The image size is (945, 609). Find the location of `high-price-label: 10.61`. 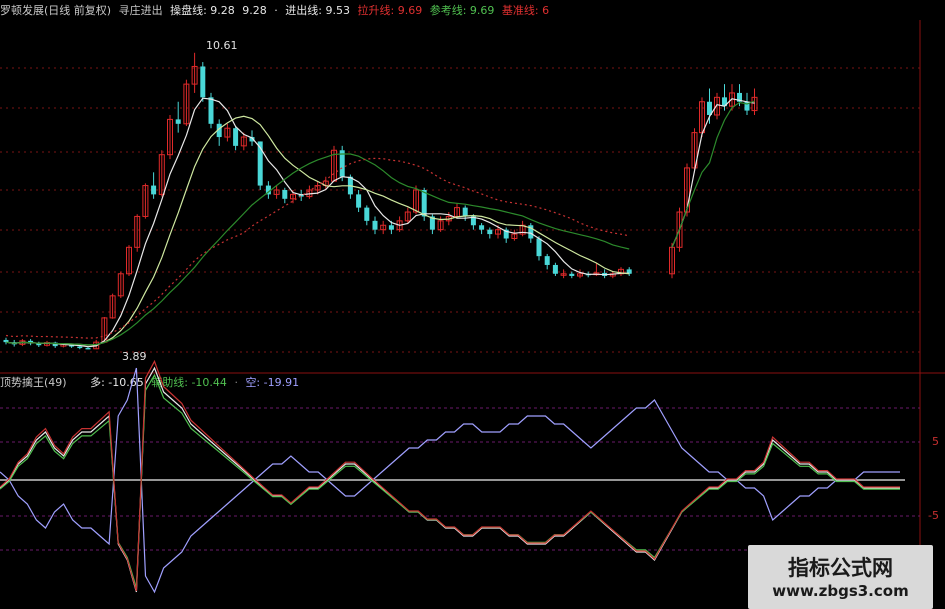

high-price-label: 10.61 is located at coordinates (222, 45).